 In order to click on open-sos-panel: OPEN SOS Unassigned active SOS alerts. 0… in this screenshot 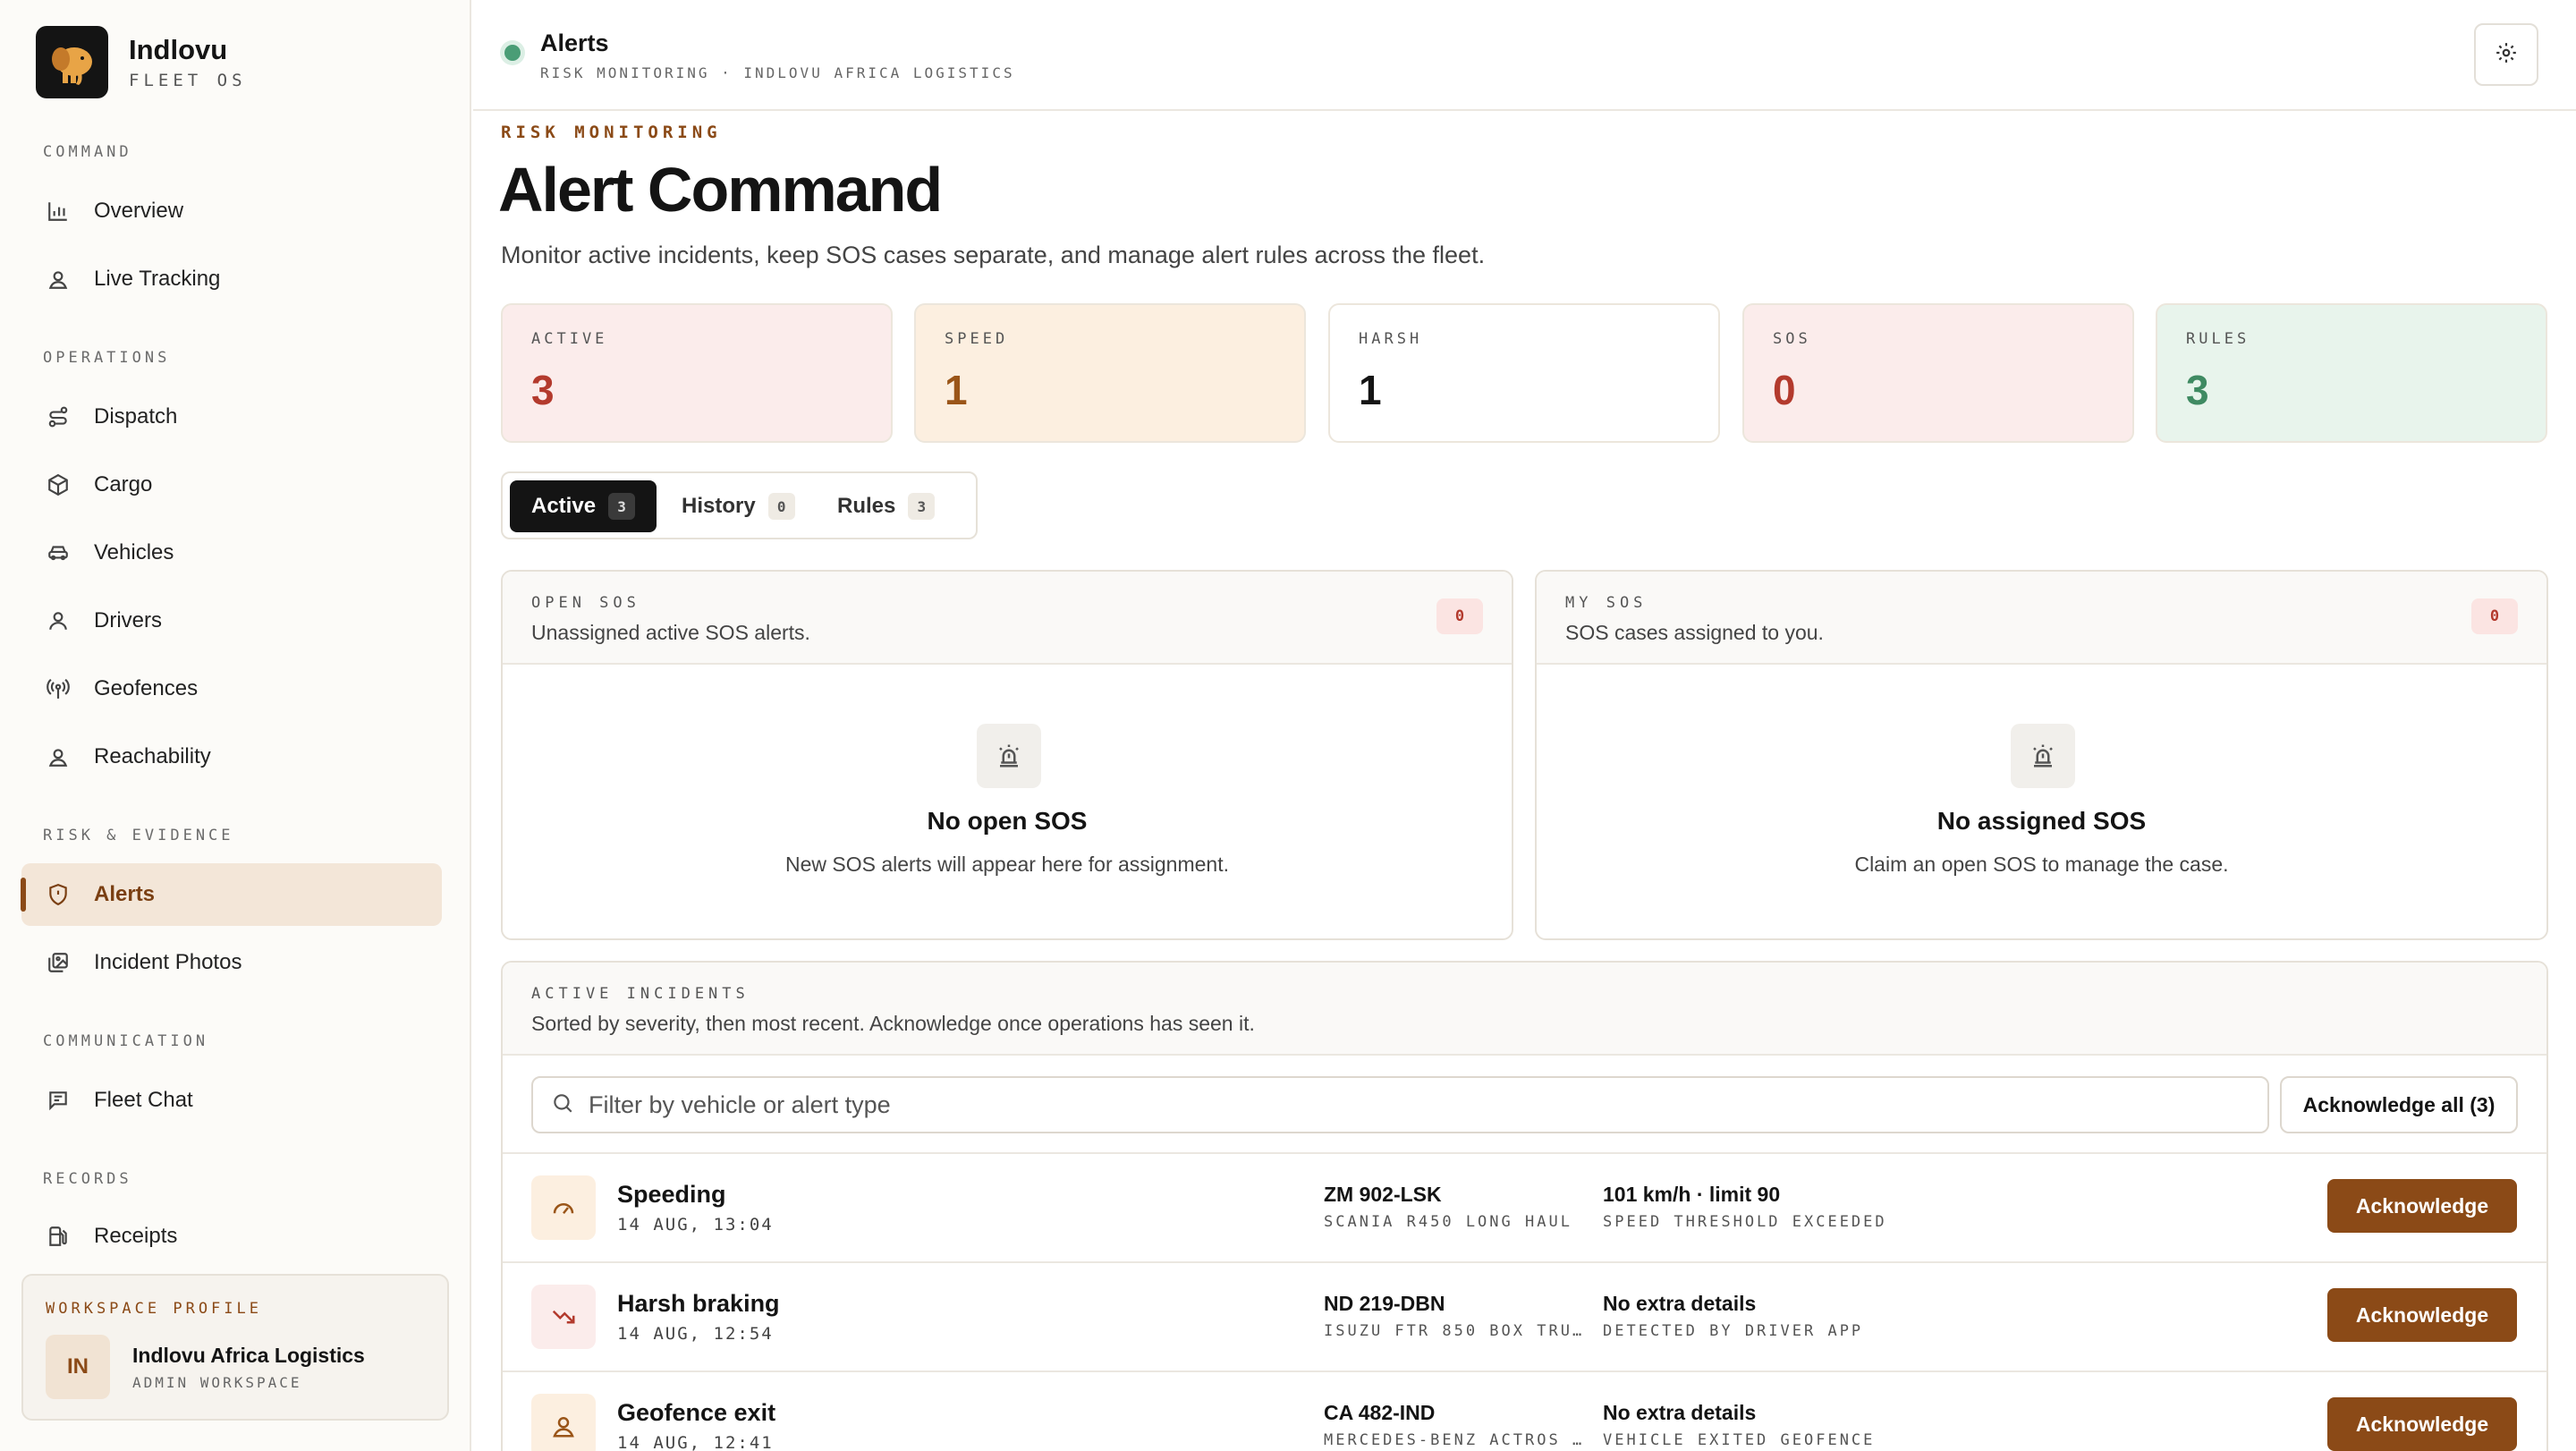, I will do `click(1007, 755)`.